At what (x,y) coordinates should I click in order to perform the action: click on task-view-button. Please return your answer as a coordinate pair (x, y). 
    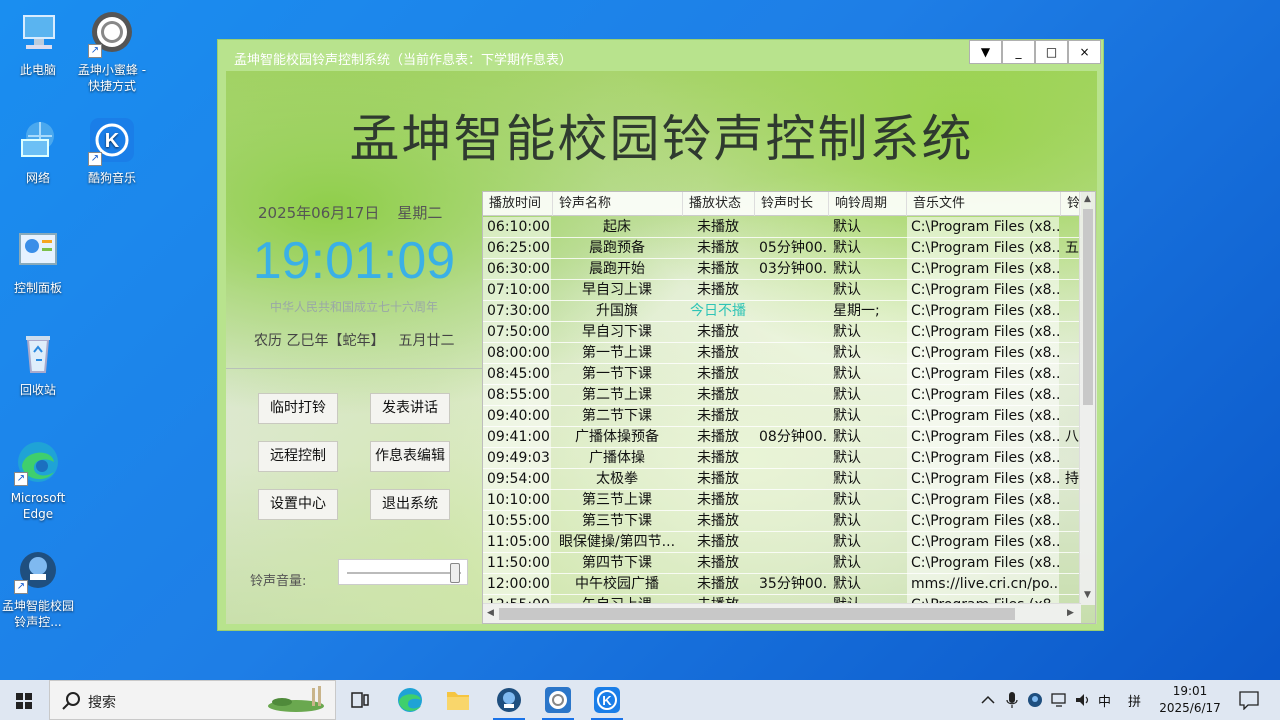
    Looking at the image, I should click on (360, 700).